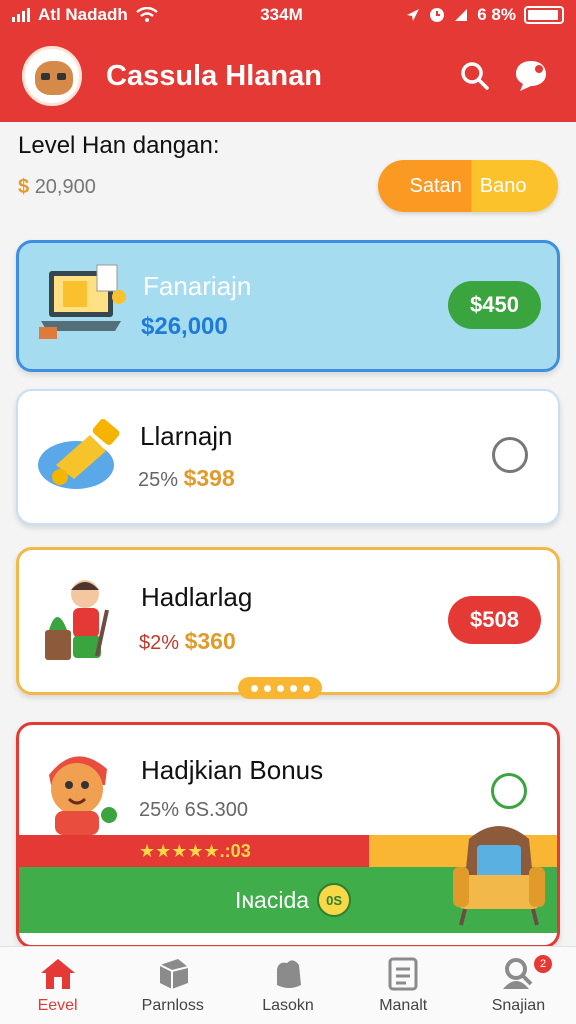  Describe the element at coordinates (413, 15) in the screenshot. I see `location-icon` at that location.